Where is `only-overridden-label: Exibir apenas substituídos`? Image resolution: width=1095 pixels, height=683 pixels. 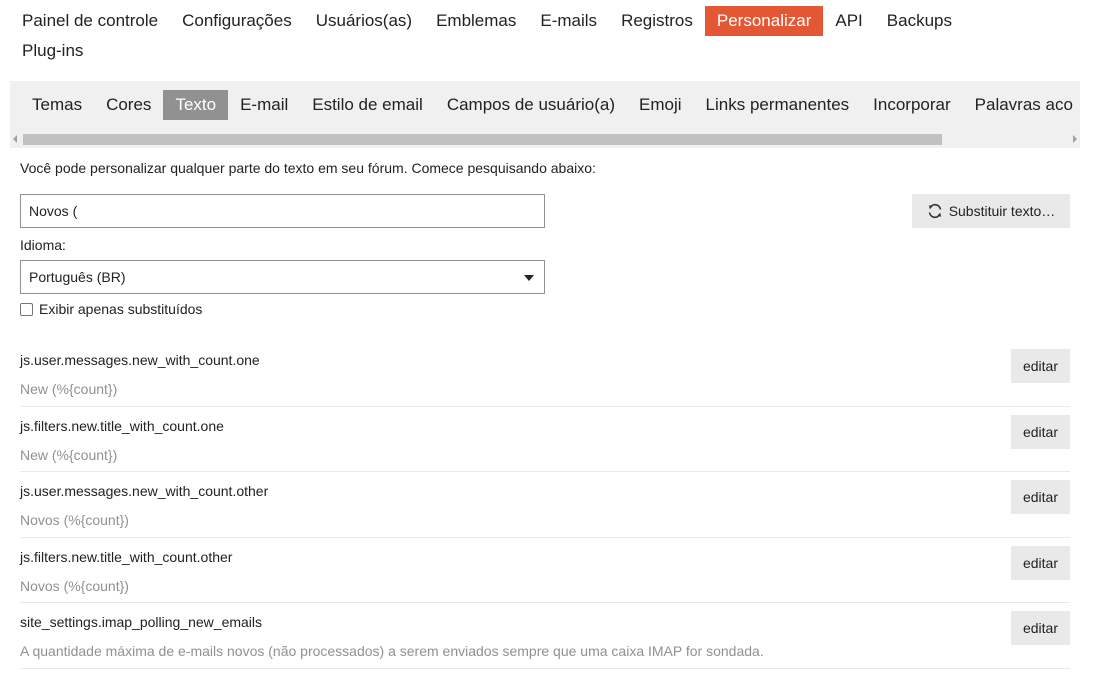
only-overridden-label: Exibir apenas substituídos is located at coordinates (121, 309).